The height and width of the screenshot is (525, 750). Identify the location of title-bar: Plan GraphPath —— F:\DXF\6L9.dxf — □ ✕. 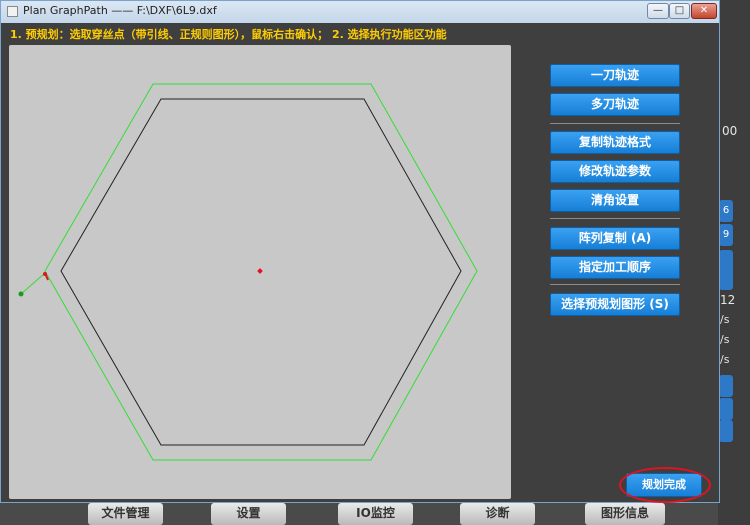
(360, 12).